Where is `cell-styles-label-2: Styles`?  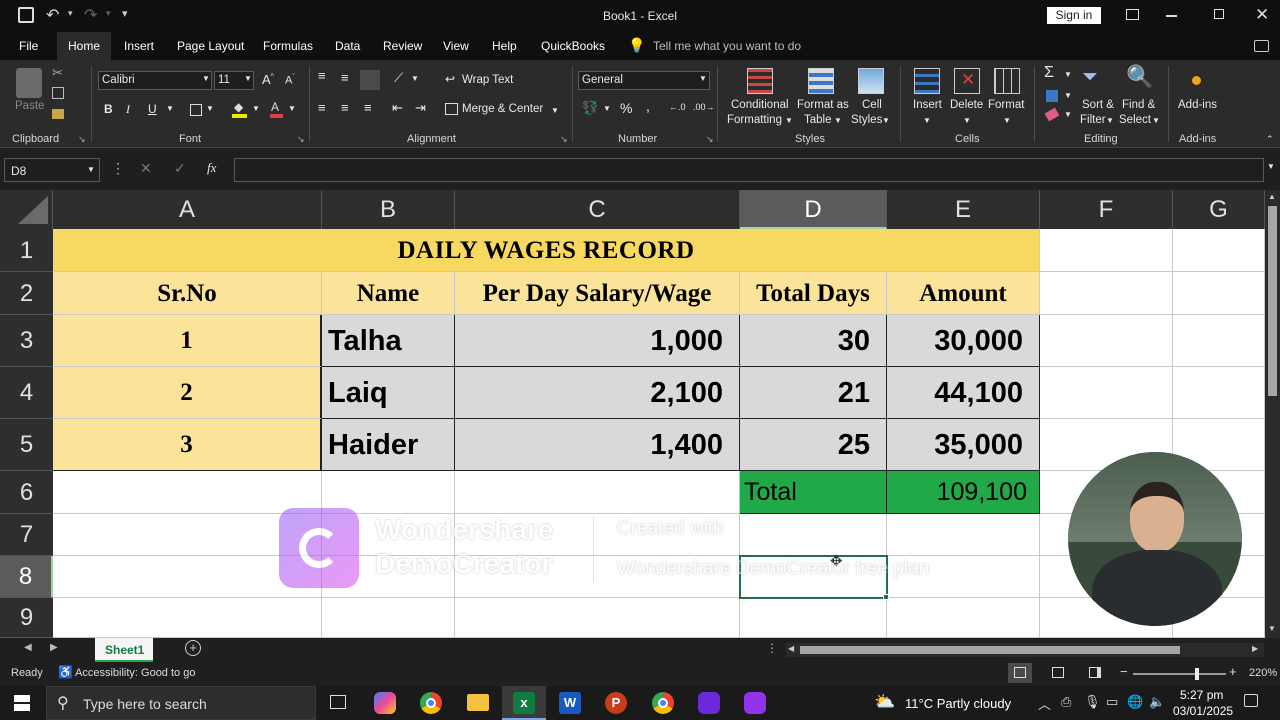
cell-styles-label-2: Styles is located at coordinates (866, 120).